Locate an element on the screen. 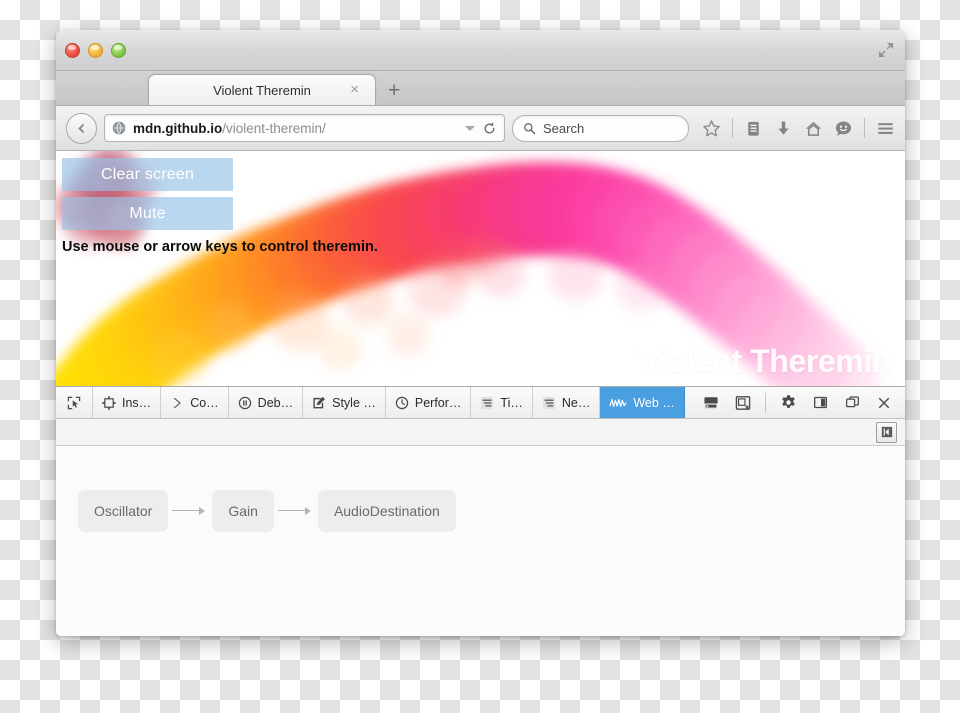 Image resolution: width=960 pixels, height=713 pixels. url-host: mdn.github.io is located at coordinates (178, 128).